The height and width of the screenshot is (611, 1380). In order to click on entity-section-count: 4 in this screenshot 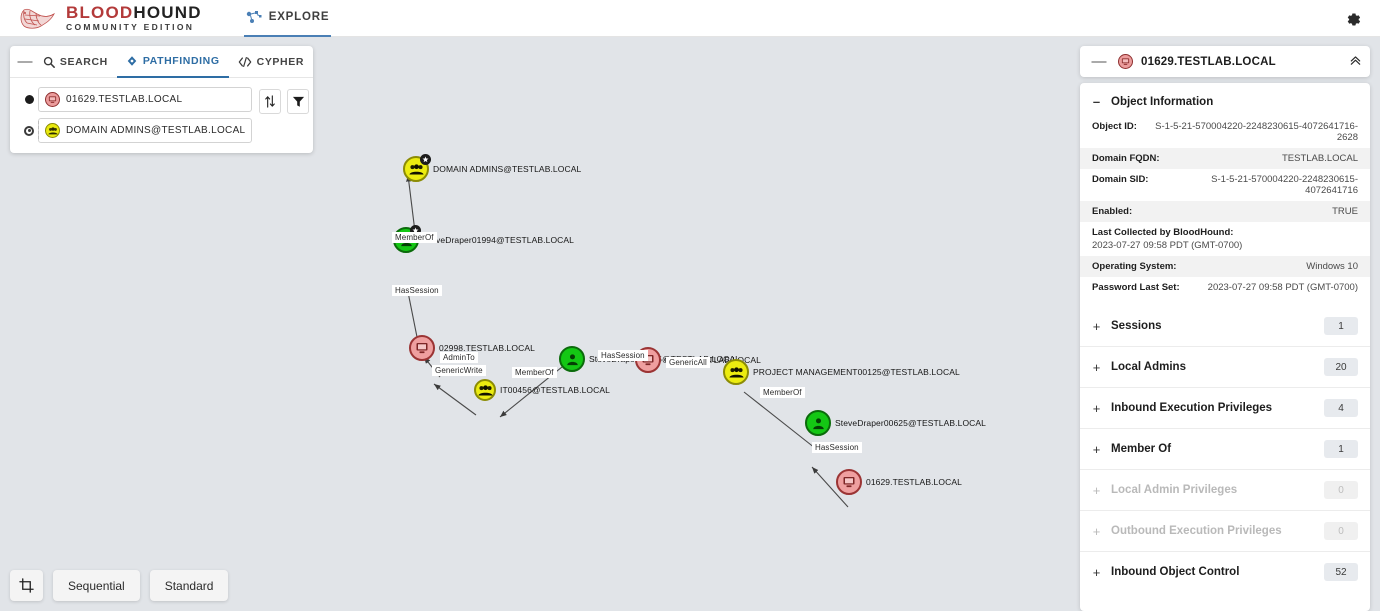, I will do `click(1341, 408)`.